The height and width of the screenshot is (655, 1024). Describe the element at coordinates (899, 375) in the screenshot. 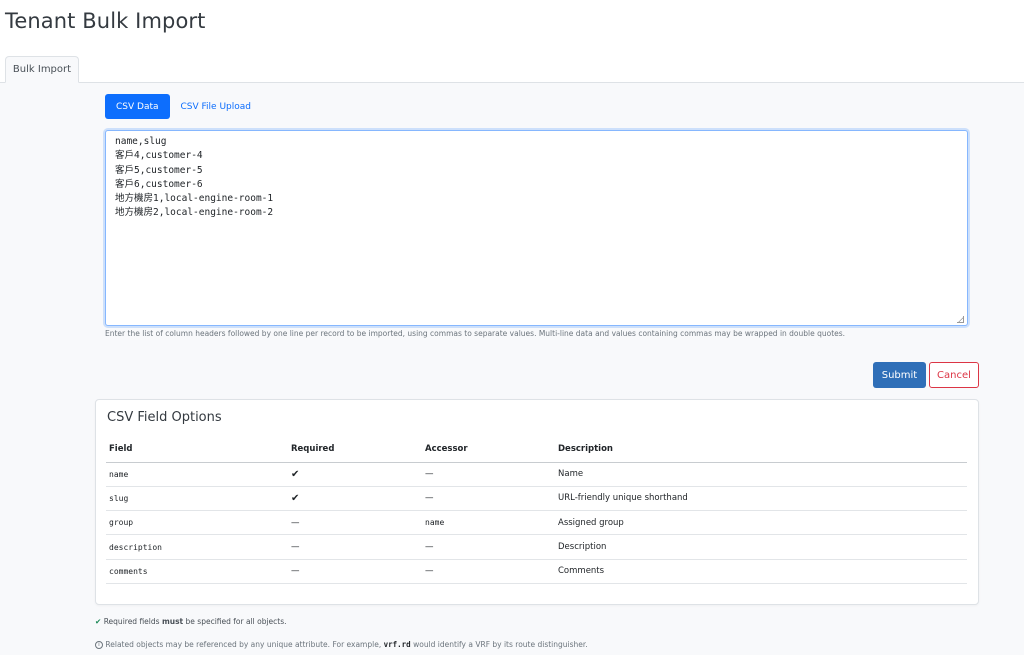

I see `submit-button: Submit` at that location.